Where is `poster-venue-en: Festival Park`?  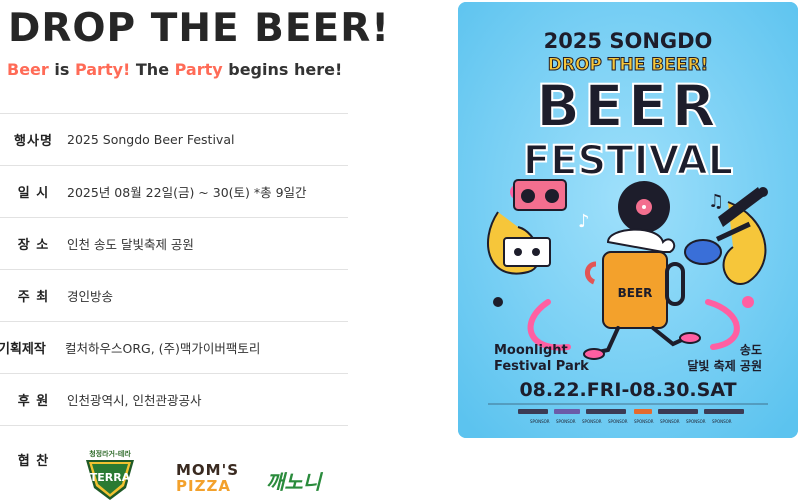
poster-venue-en: Festival Park is located at coordinates (541, 366).